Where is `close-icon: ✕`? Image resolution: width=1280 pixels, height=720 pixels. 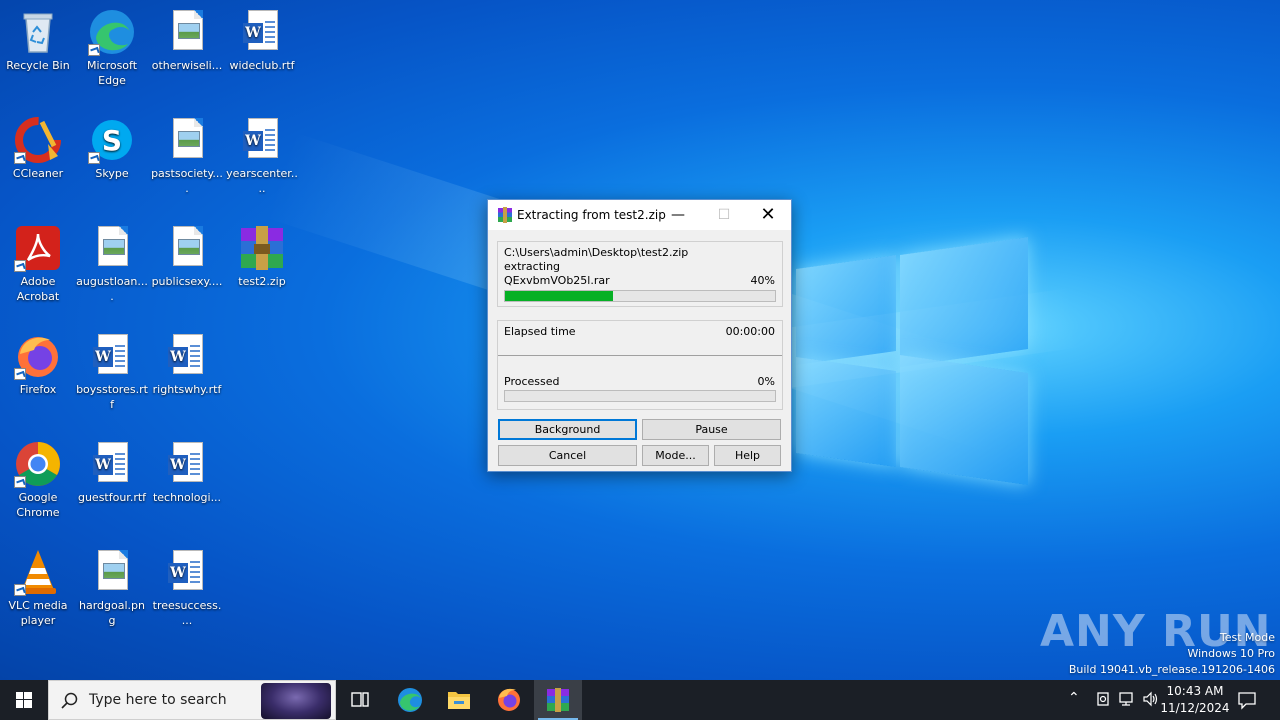
close-icon: ✕ is located at coordinates (768, 214).